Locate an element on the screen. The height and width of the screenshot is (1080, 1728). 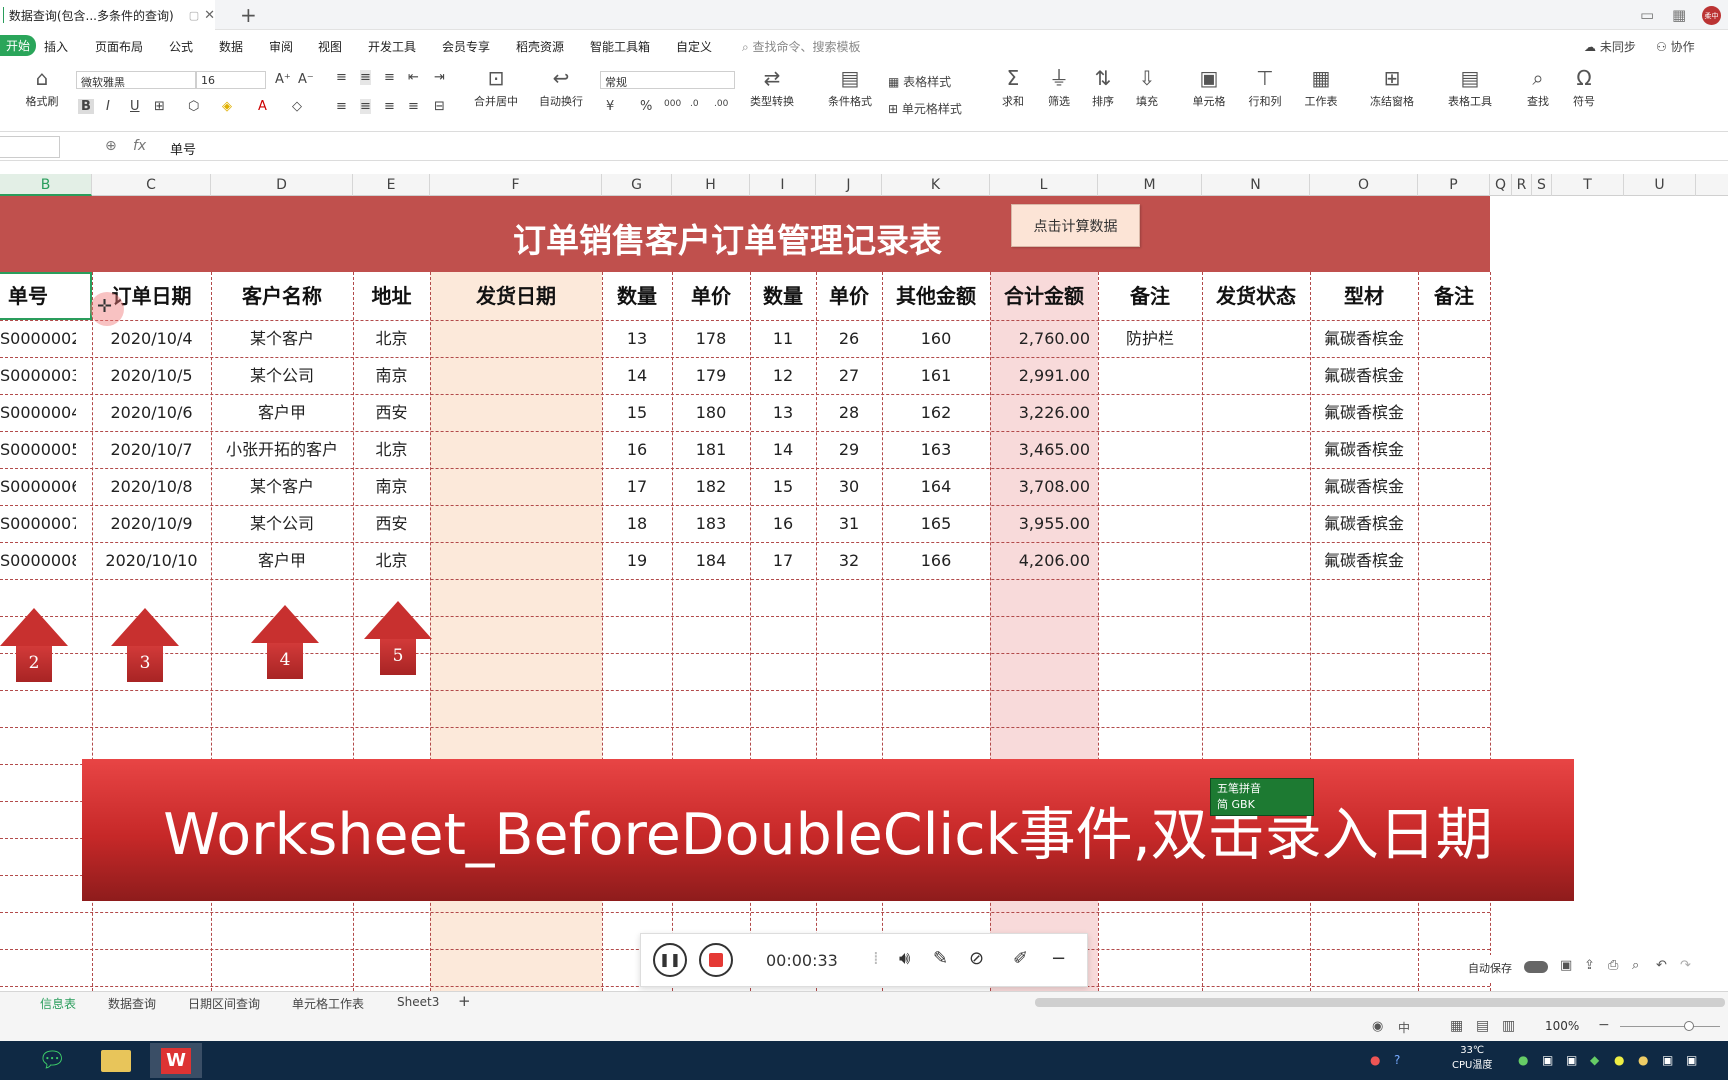
cell-price-2: 29 is located at coordinates (849, 449).